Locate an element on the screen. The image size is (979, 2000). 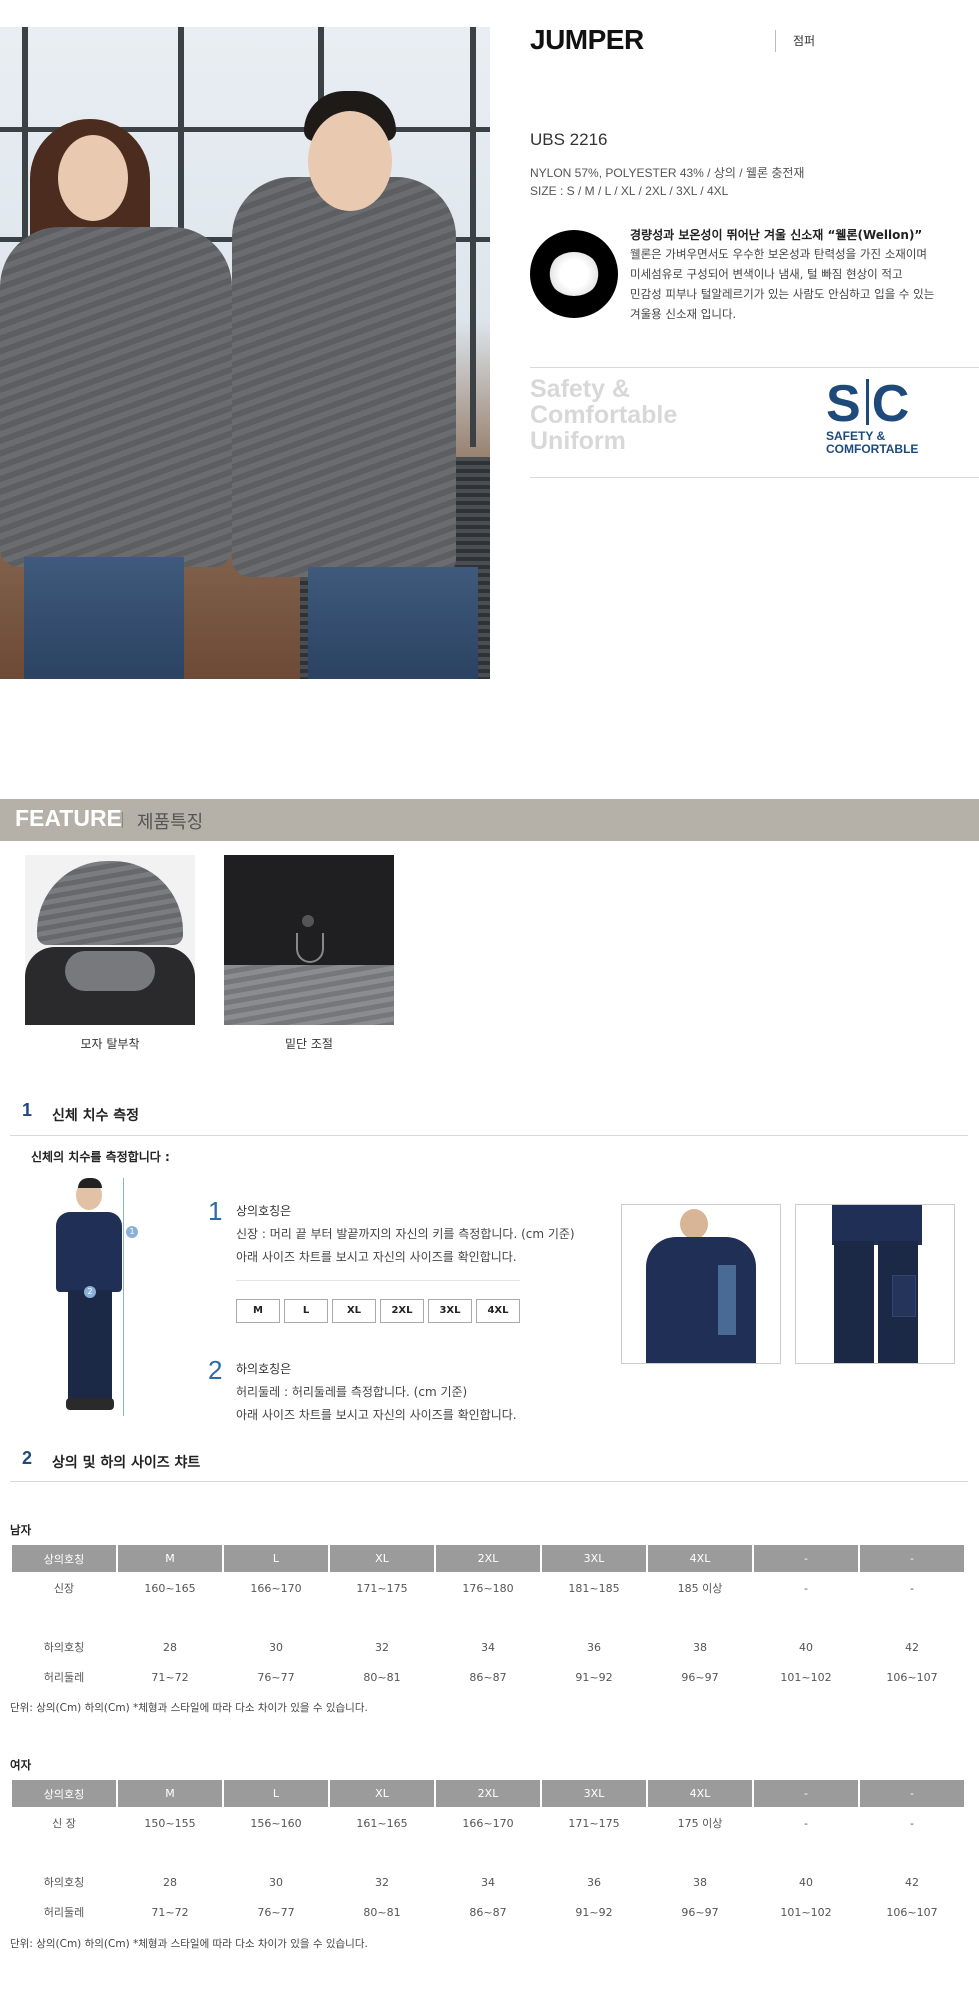
slogan-line: Uniform is located at coordinates (578, 441).